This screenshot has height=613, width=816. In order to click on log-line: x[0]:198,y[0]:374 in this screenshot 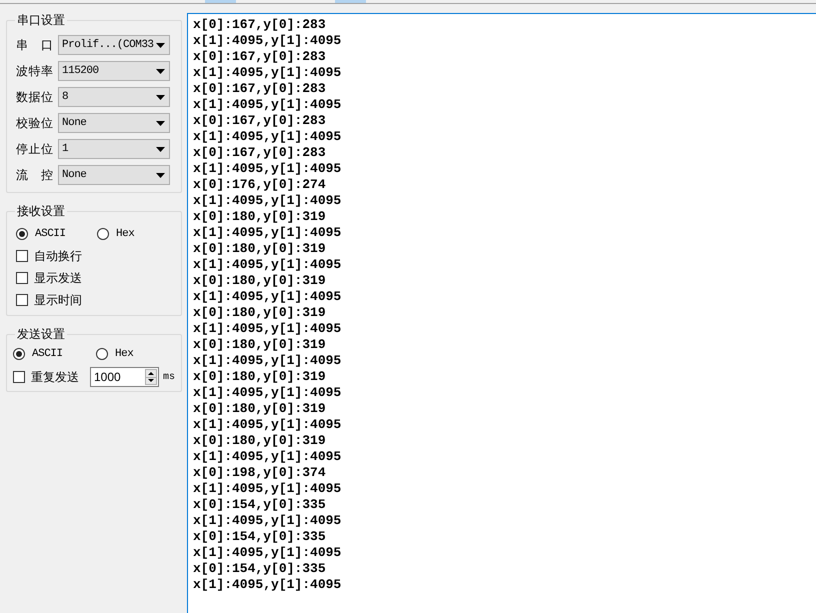, I will do `click(260, 473)`.